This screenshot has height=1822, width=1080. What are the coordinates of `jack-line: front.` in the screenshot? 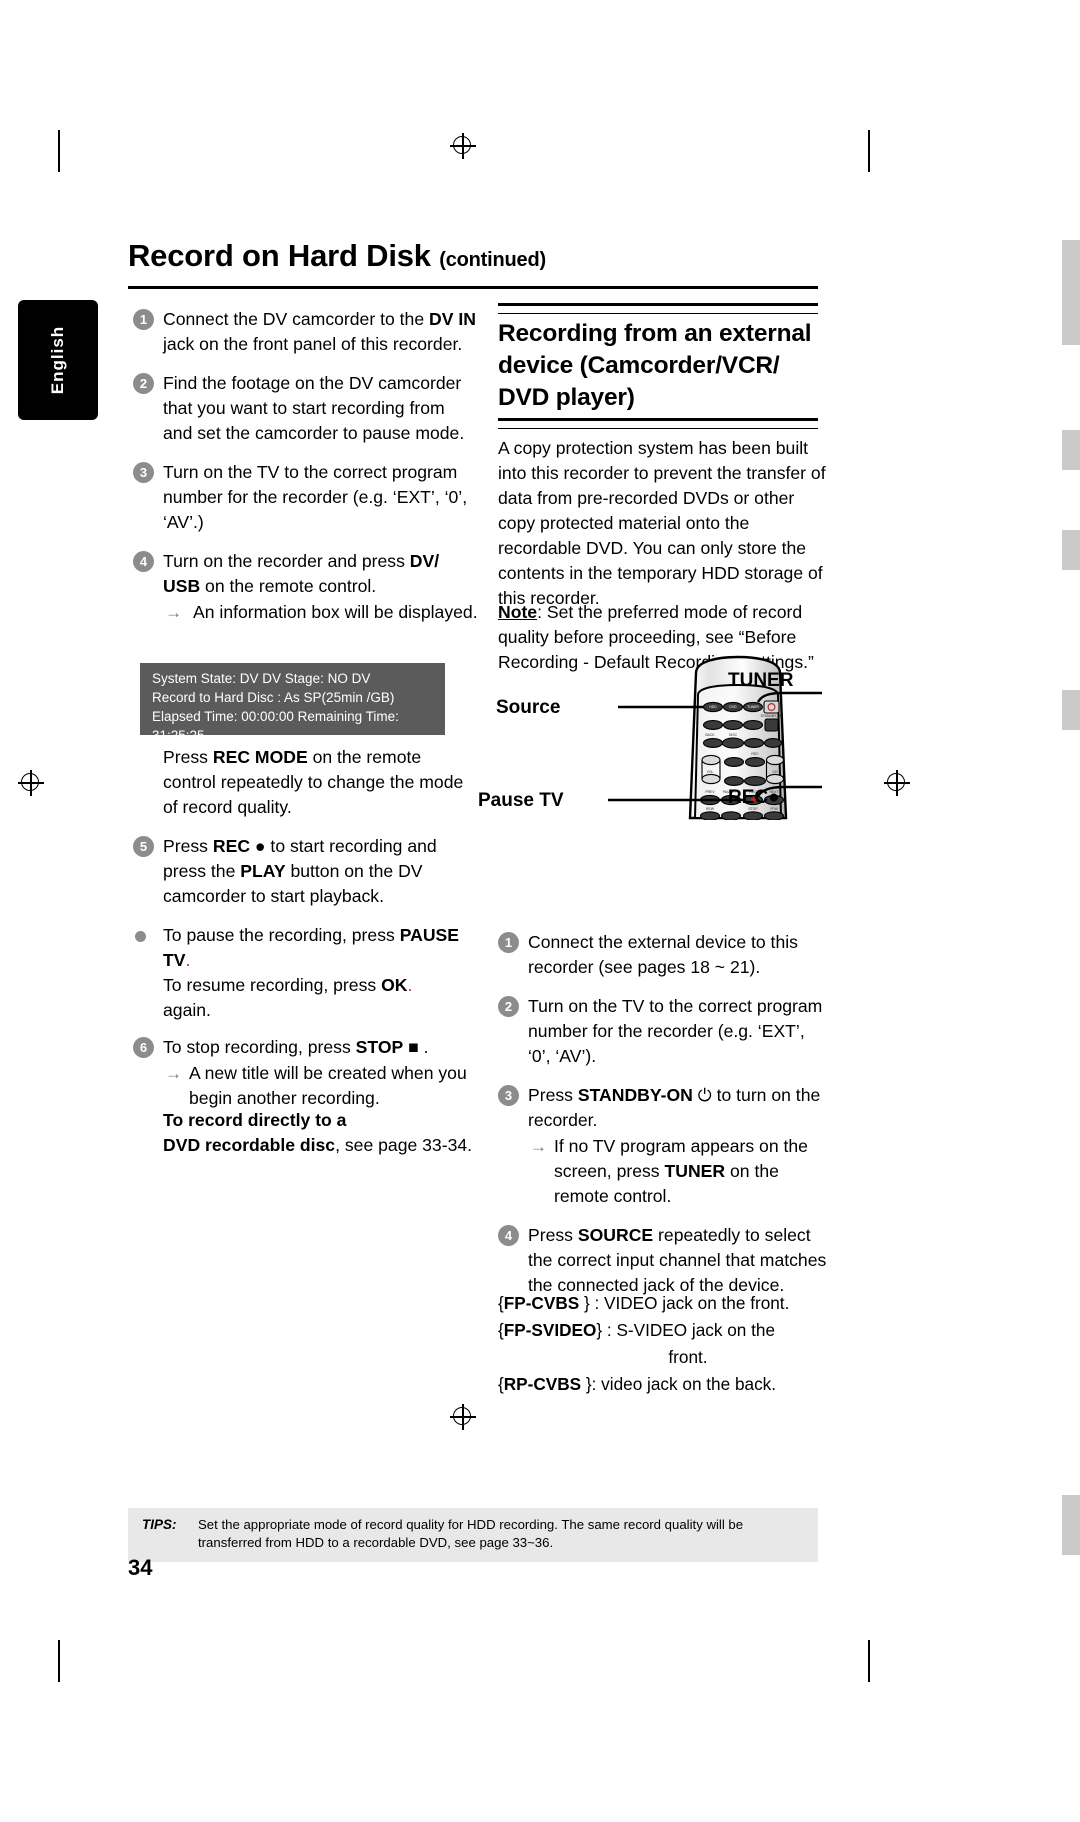 It's located at (688, 1357).